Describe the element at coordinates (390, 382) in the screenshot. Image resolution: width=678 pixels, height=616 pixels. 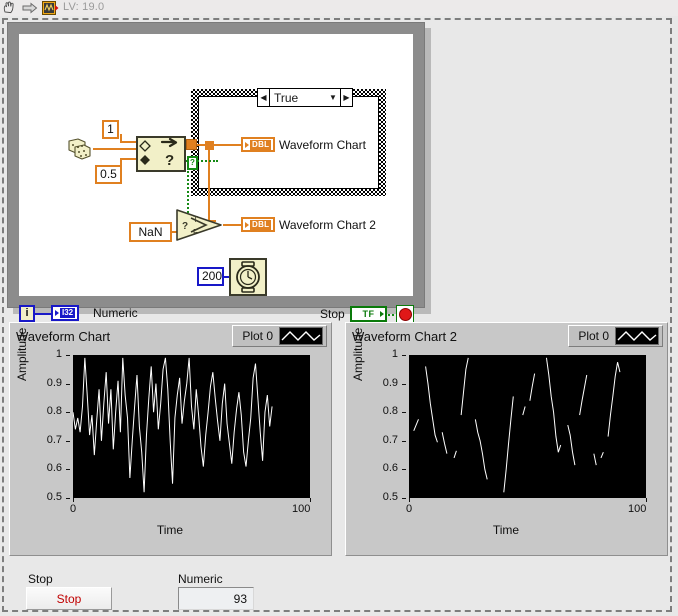
I see `chart-2-ytick: 0.9` at that location.